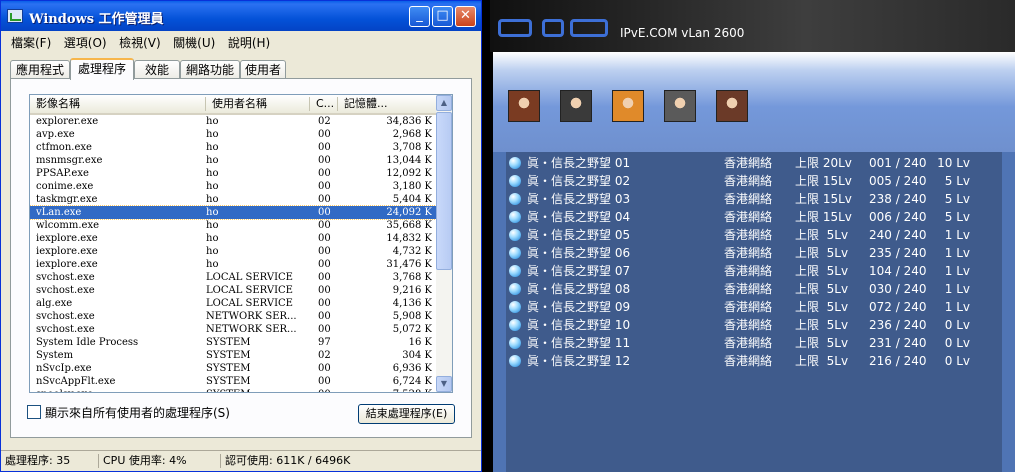 This screenshot has width=1015, height=472. I want to click on maximize-button: □, so click(442, 16).